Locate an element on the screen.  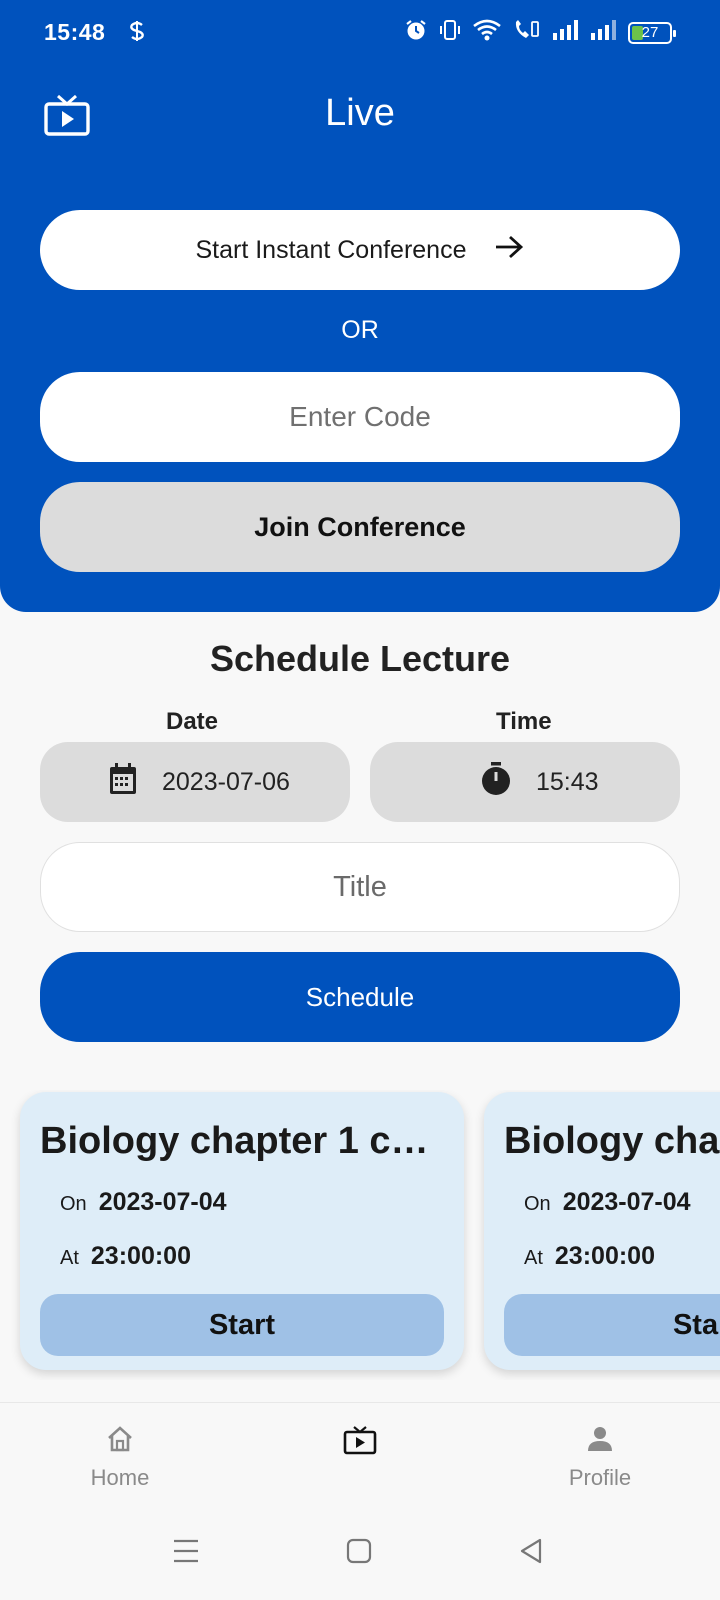
or-divider-text: OR is located at coordinates (360, 330).